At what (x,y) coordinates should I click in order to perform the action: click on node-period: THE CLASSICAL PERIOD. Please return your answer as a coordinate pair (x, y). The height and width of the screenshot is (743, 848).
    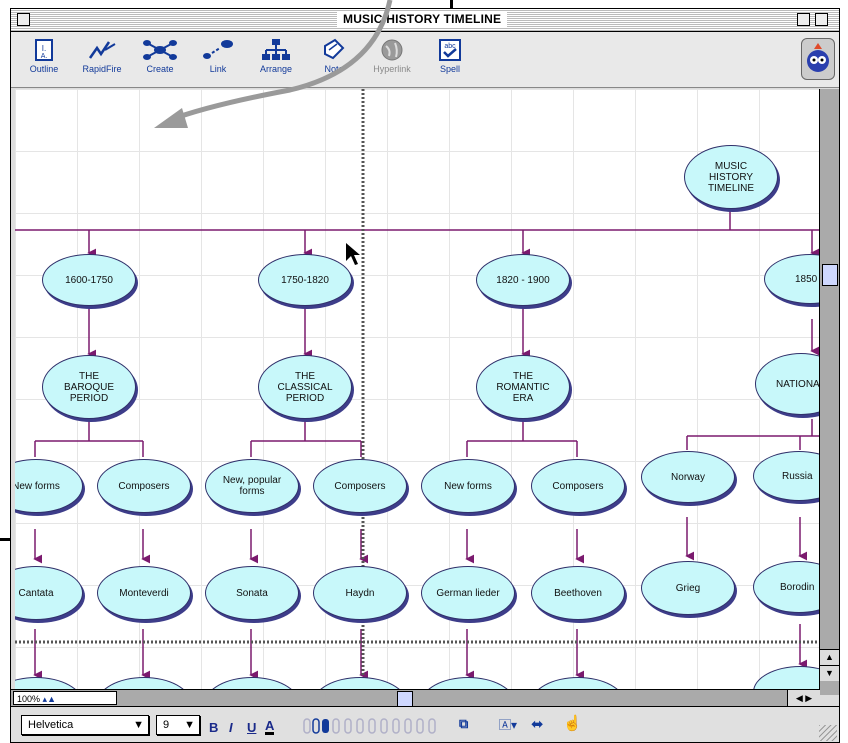
    Looking at the image, I should click on (305, 387).